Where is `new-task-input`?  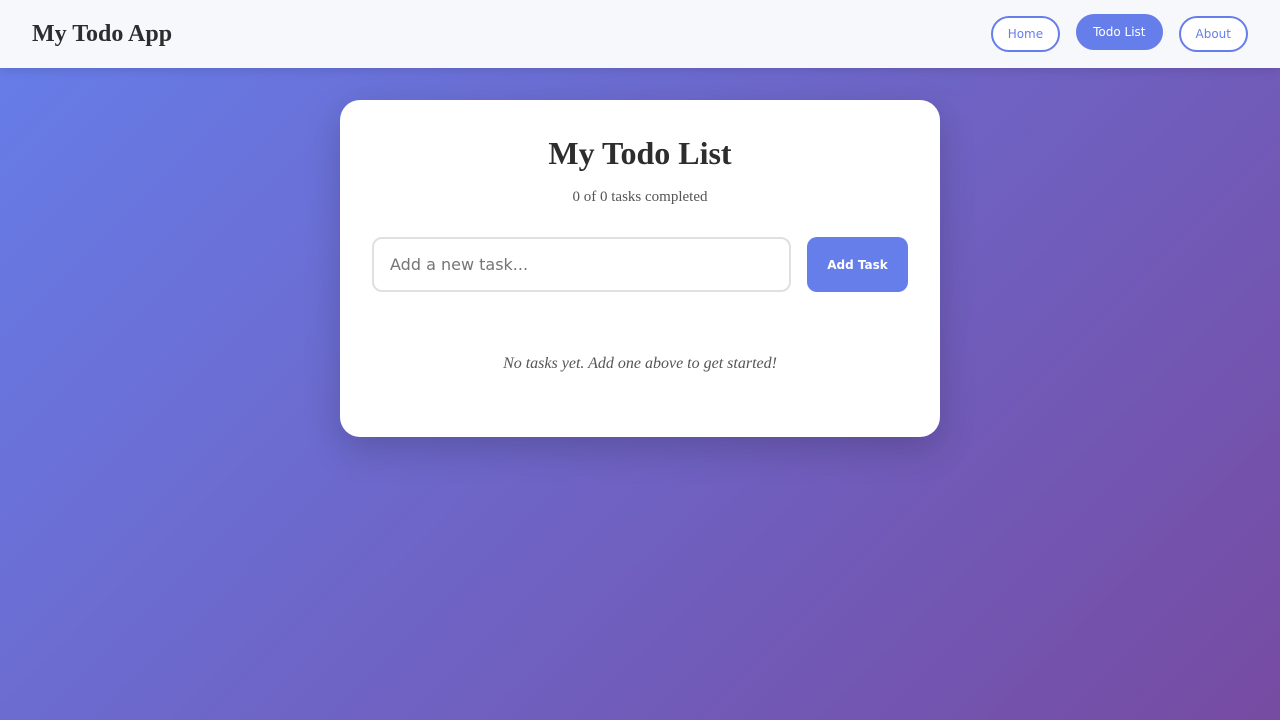
new-task-input is located at coordinates (581, 264).